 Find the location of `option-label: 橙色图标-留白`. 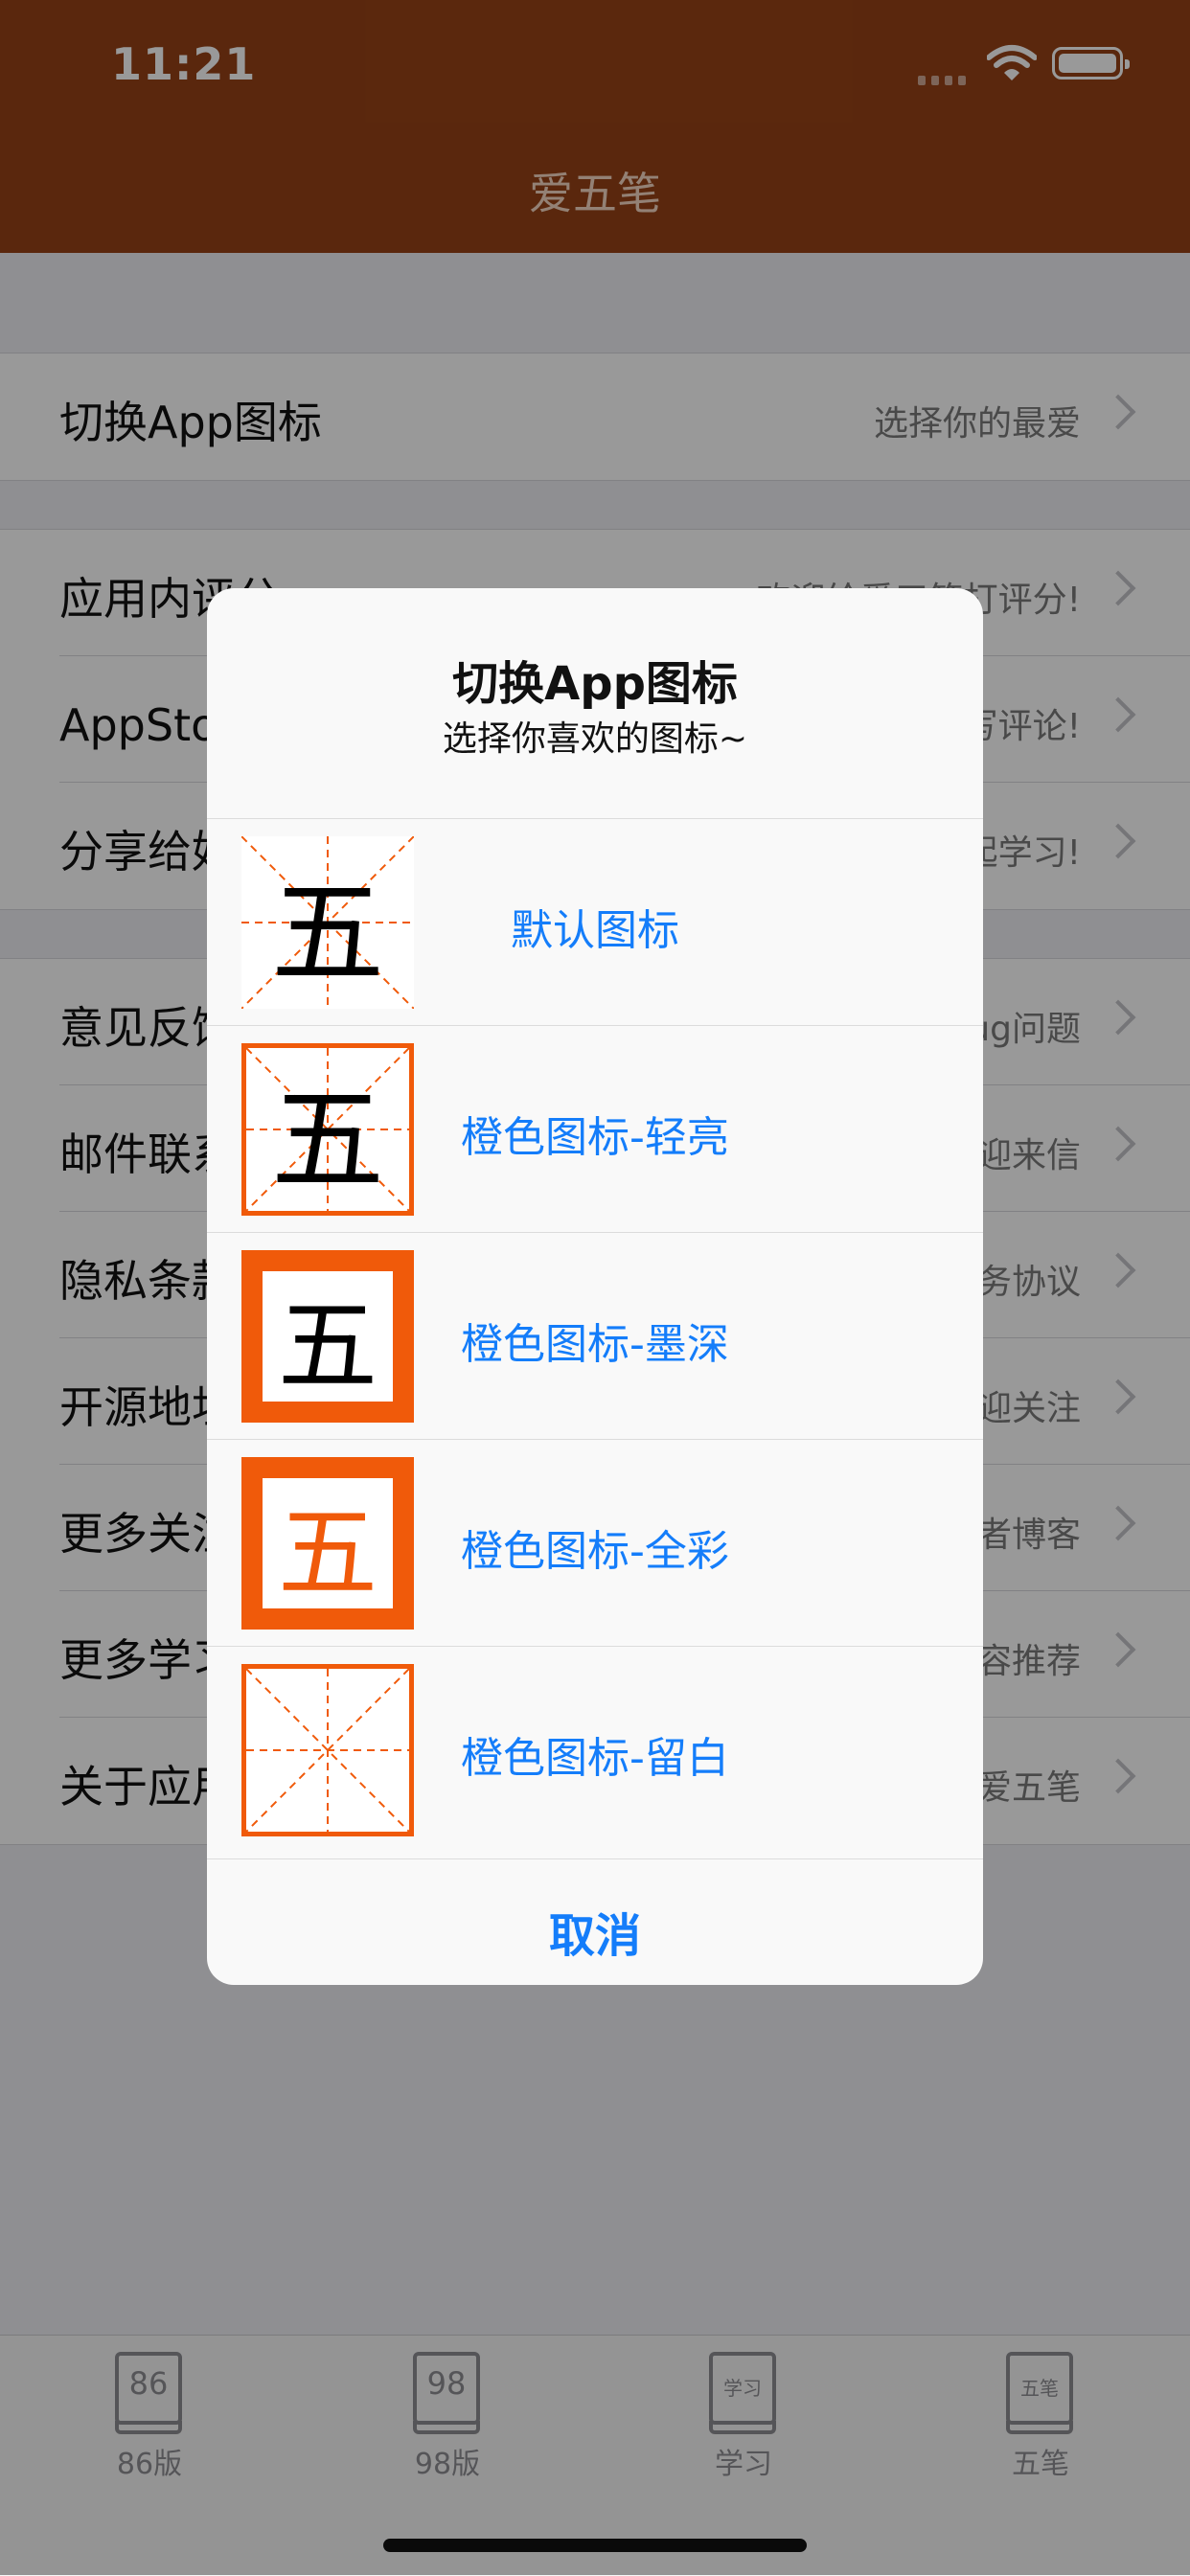

option-label: 橙色图标-留白 is located at coordinates (595, 1758).